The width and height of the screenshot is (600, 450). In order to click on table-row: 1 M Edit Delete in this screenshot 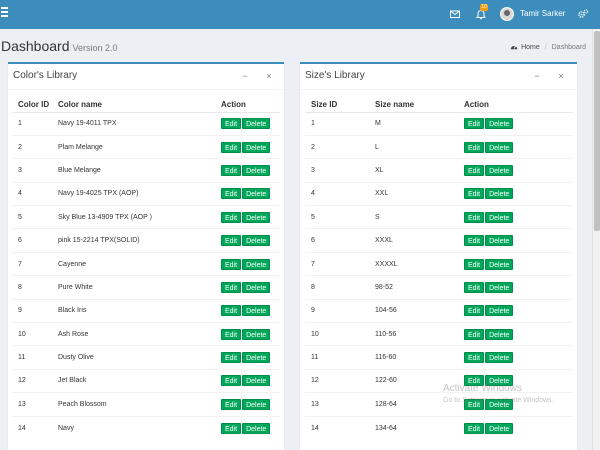, I will do `click(439, 123)`.